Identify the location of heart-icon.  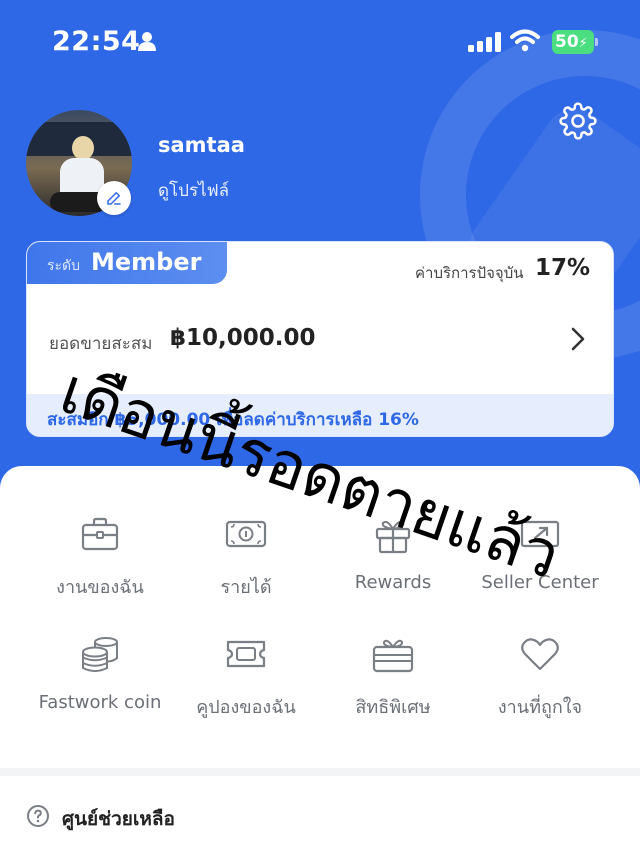
(540, 654).